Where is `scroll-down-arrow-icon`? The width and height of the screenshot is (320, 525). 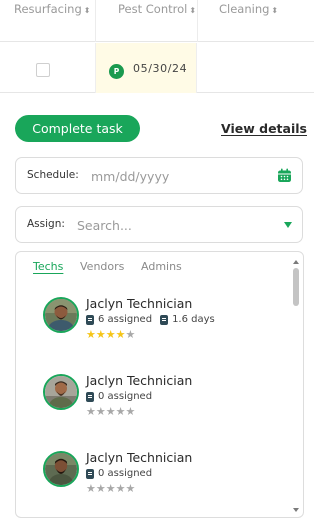 scroll-down-arrow-icon is located at coordinates (296, 510).